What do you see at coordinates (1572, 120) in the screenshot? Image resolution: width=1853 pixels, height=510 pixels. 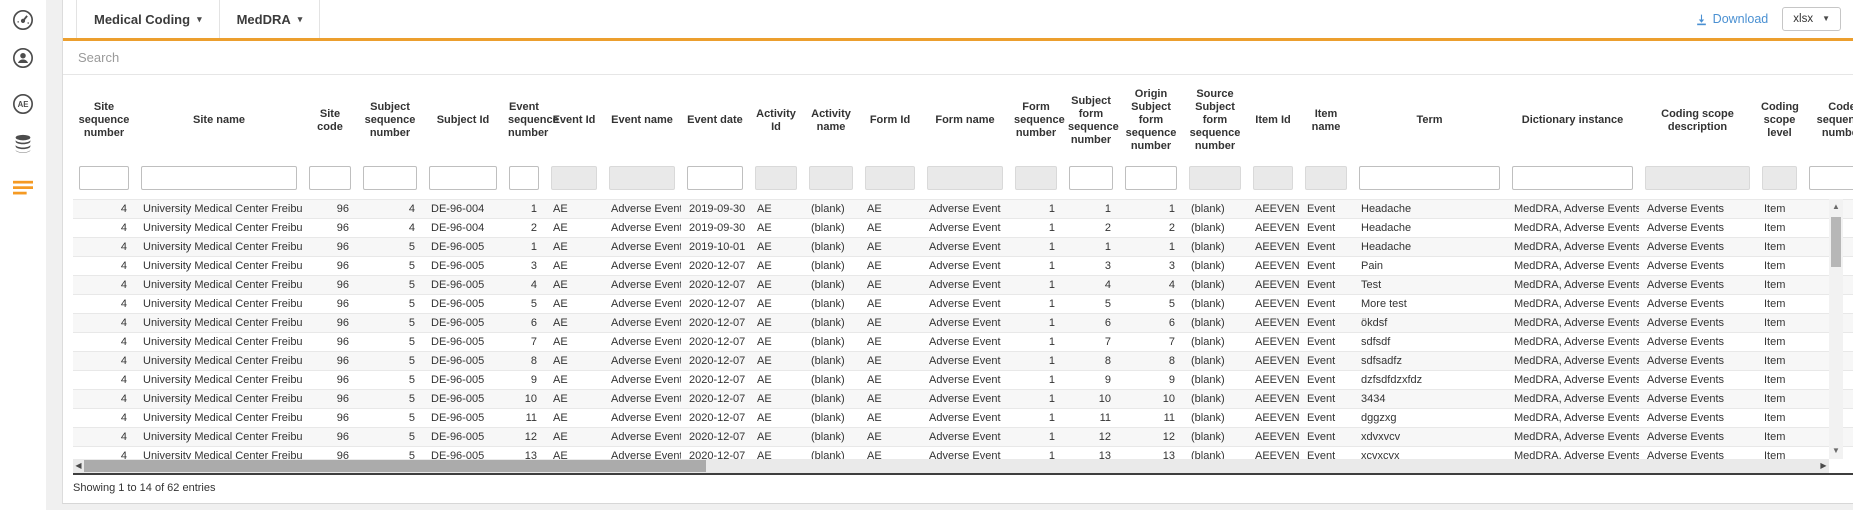 I see `column-header-dictionary_instance: Dictionary instance` at bounding box center [1572, 120].